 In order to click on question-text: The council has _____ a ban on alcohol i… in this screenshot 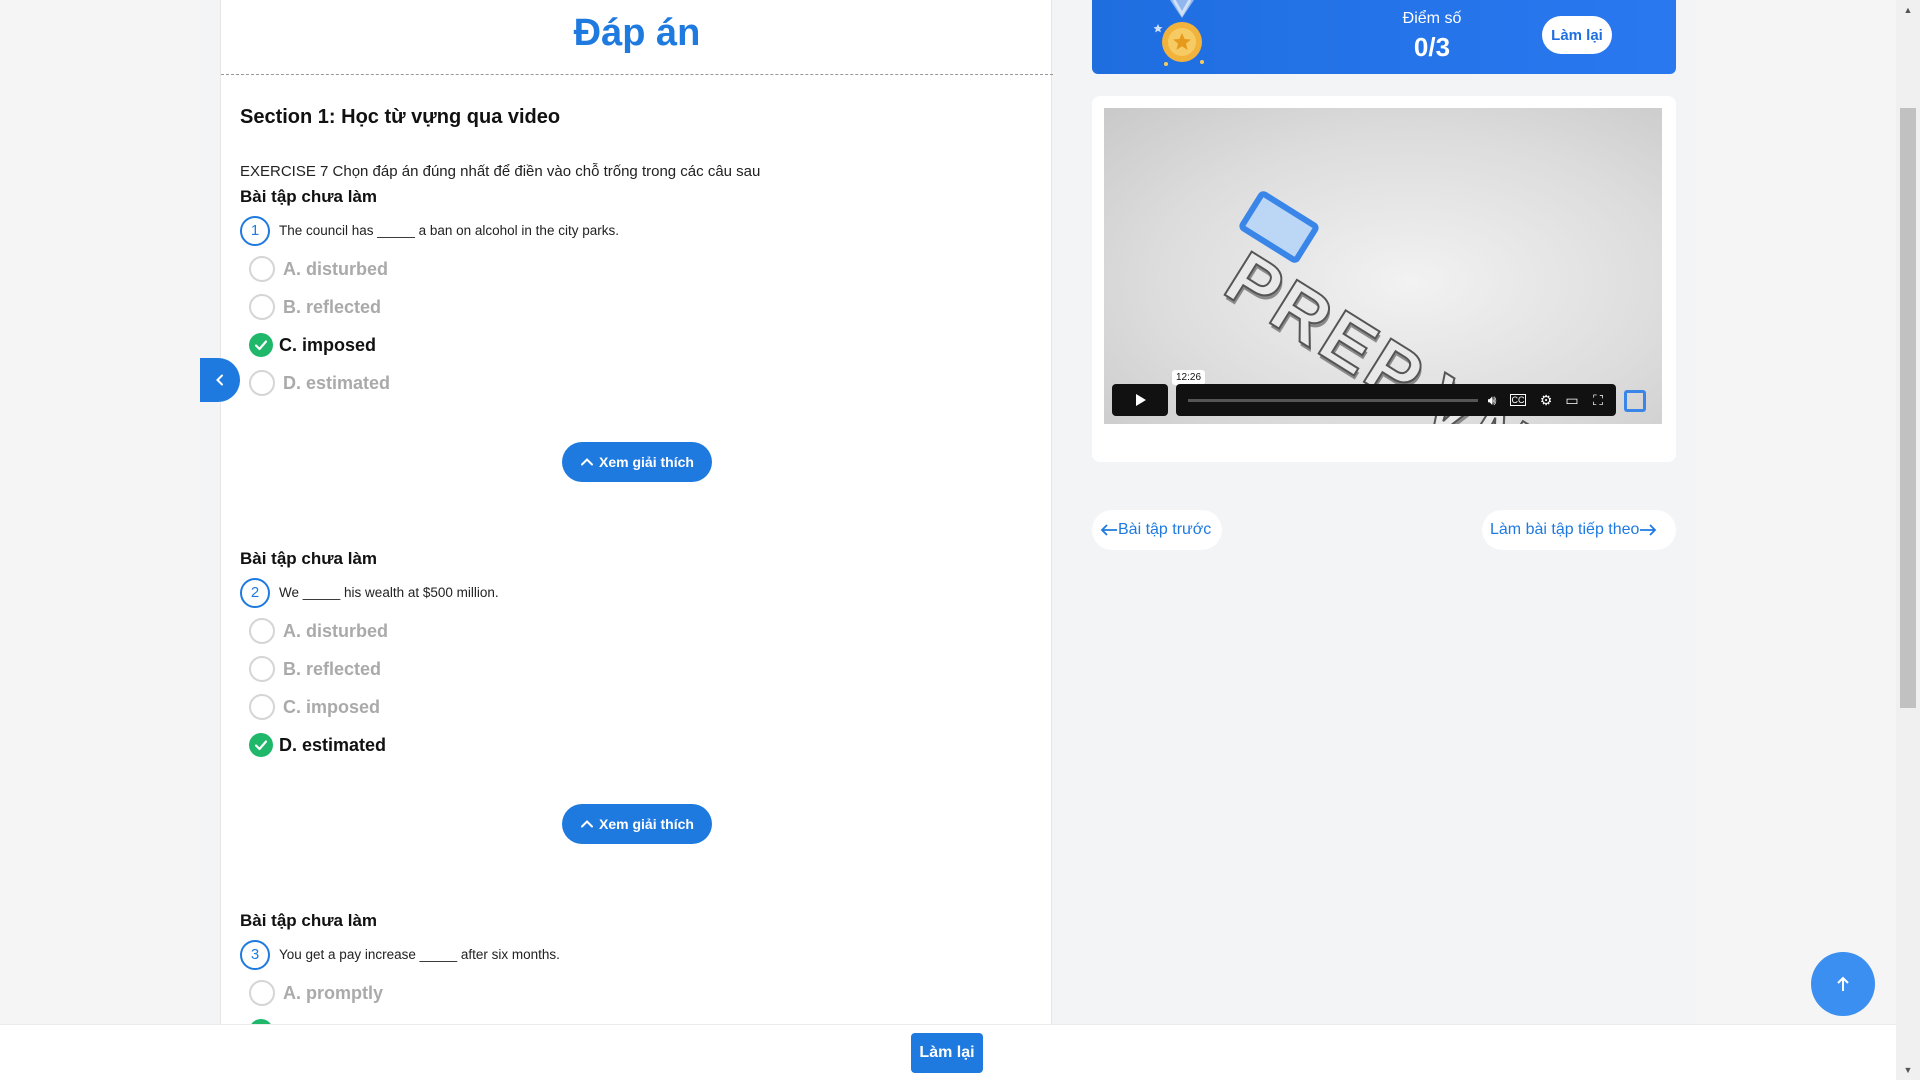, I will do `click(449, 230)`.